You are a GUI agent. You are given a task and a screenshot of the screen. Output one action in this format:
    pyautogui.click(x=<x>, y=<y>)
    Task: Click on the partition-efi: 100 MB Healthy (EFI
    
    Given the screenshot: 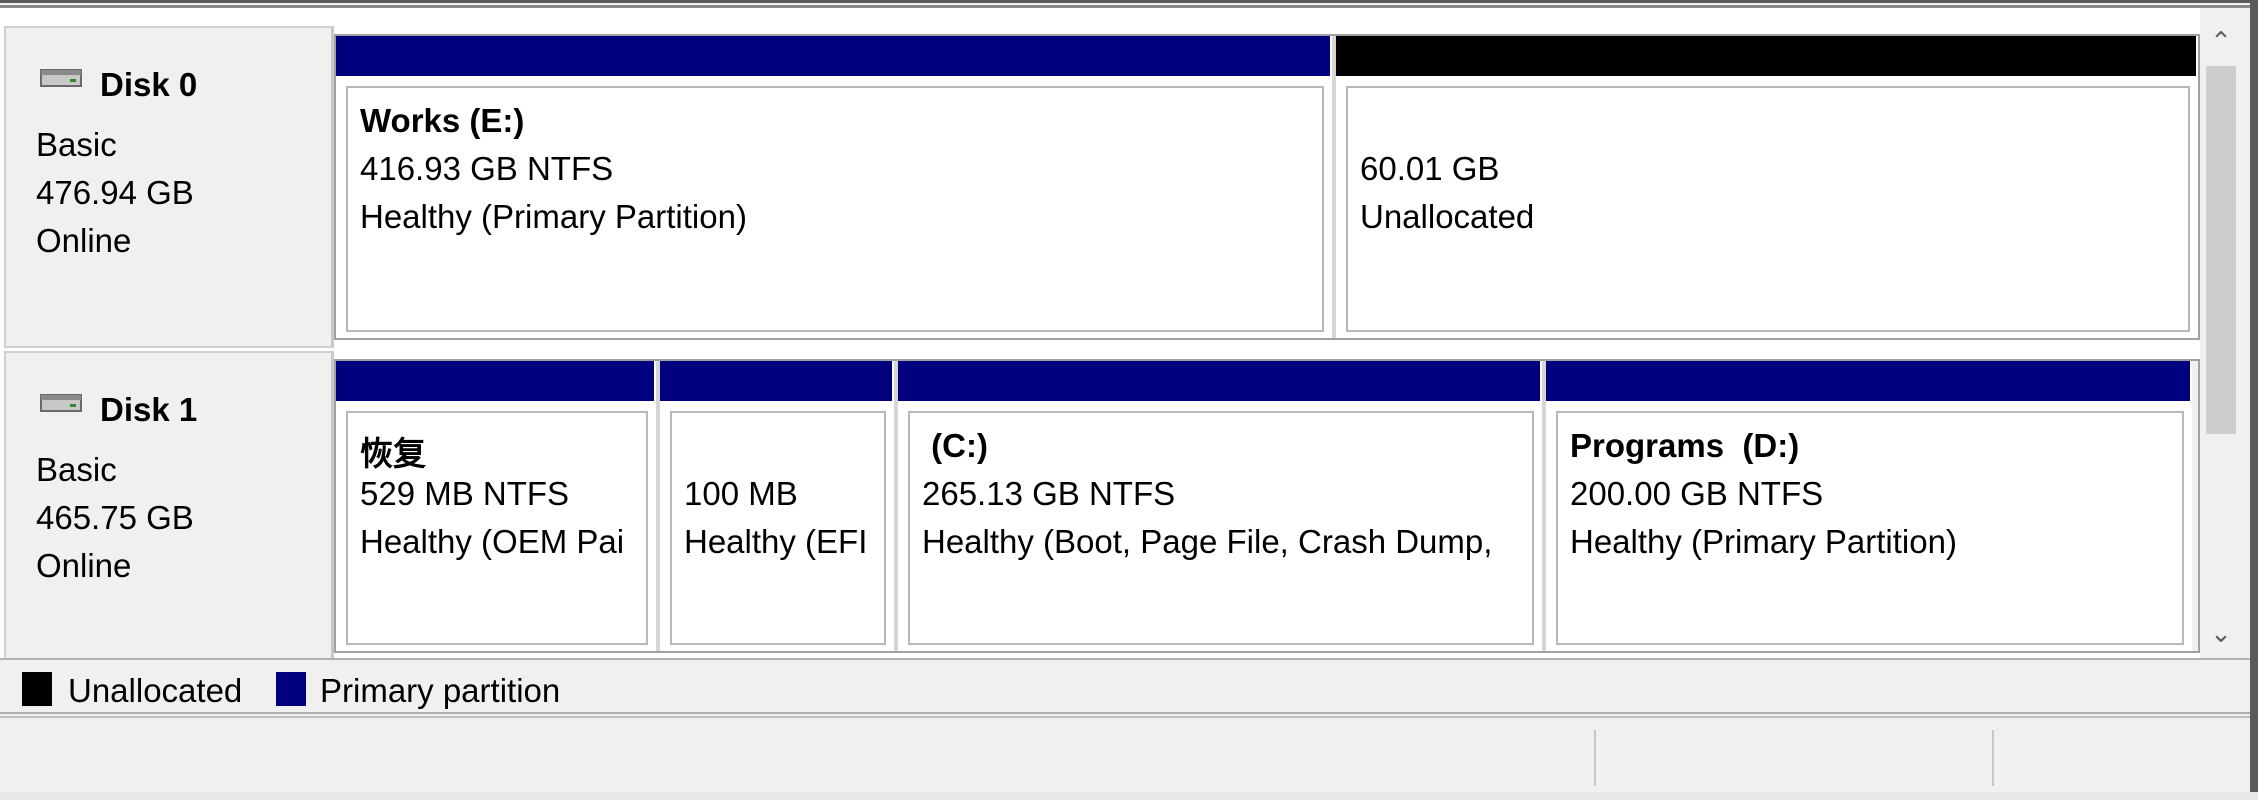 What is the action you would take?
    pyautogui.click(x=779, y=506)
    